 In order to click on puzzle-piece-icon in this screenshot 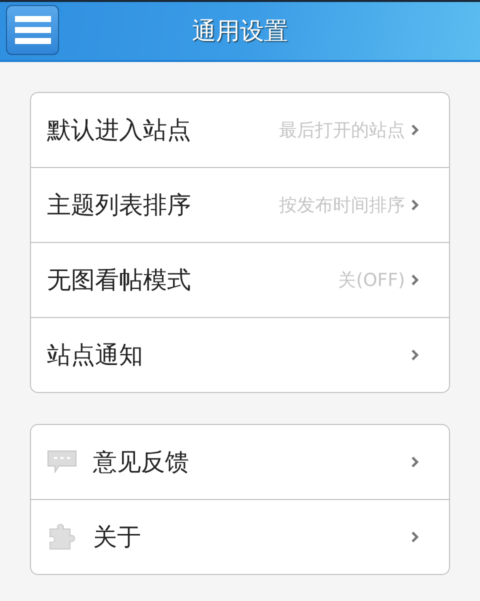, I will do `click(62, 537)`.